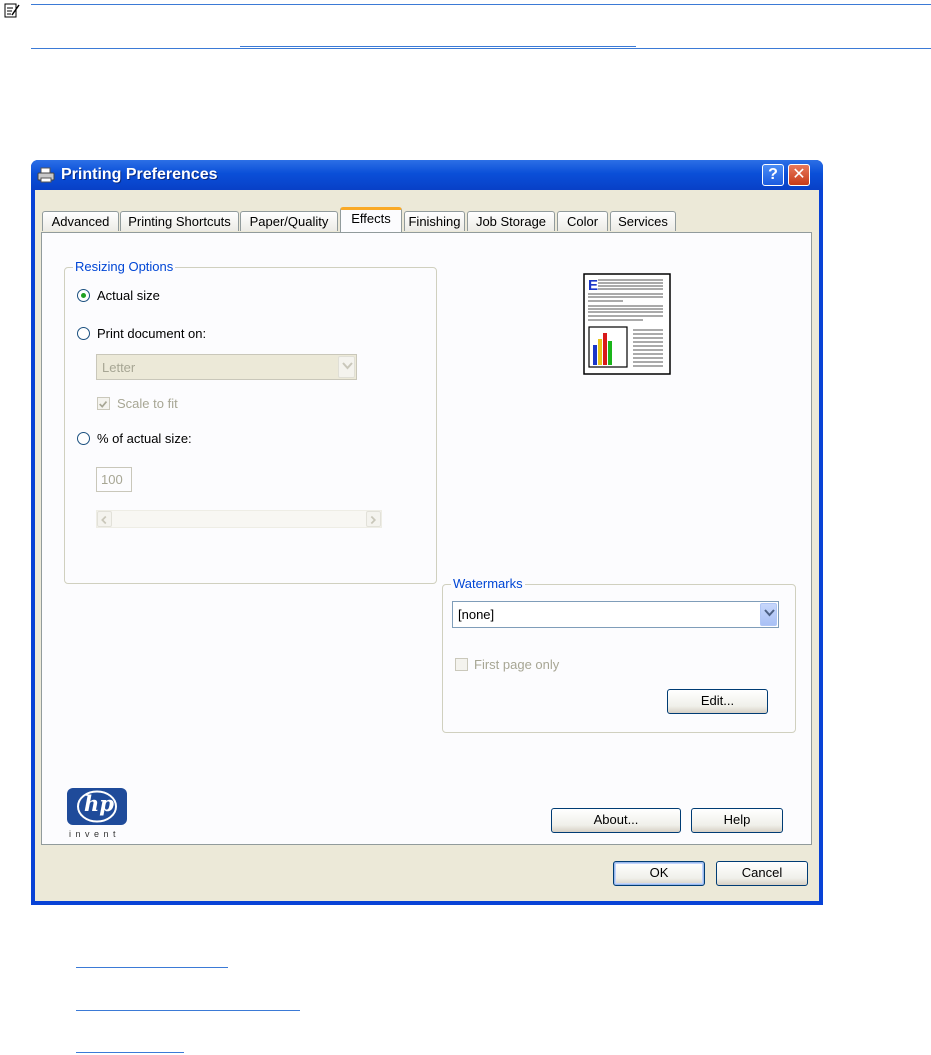 The image size is (931, 1055). Describe the element at coordinates (83, 295) in the screenshot. I see `actual-size-radio` at that location.